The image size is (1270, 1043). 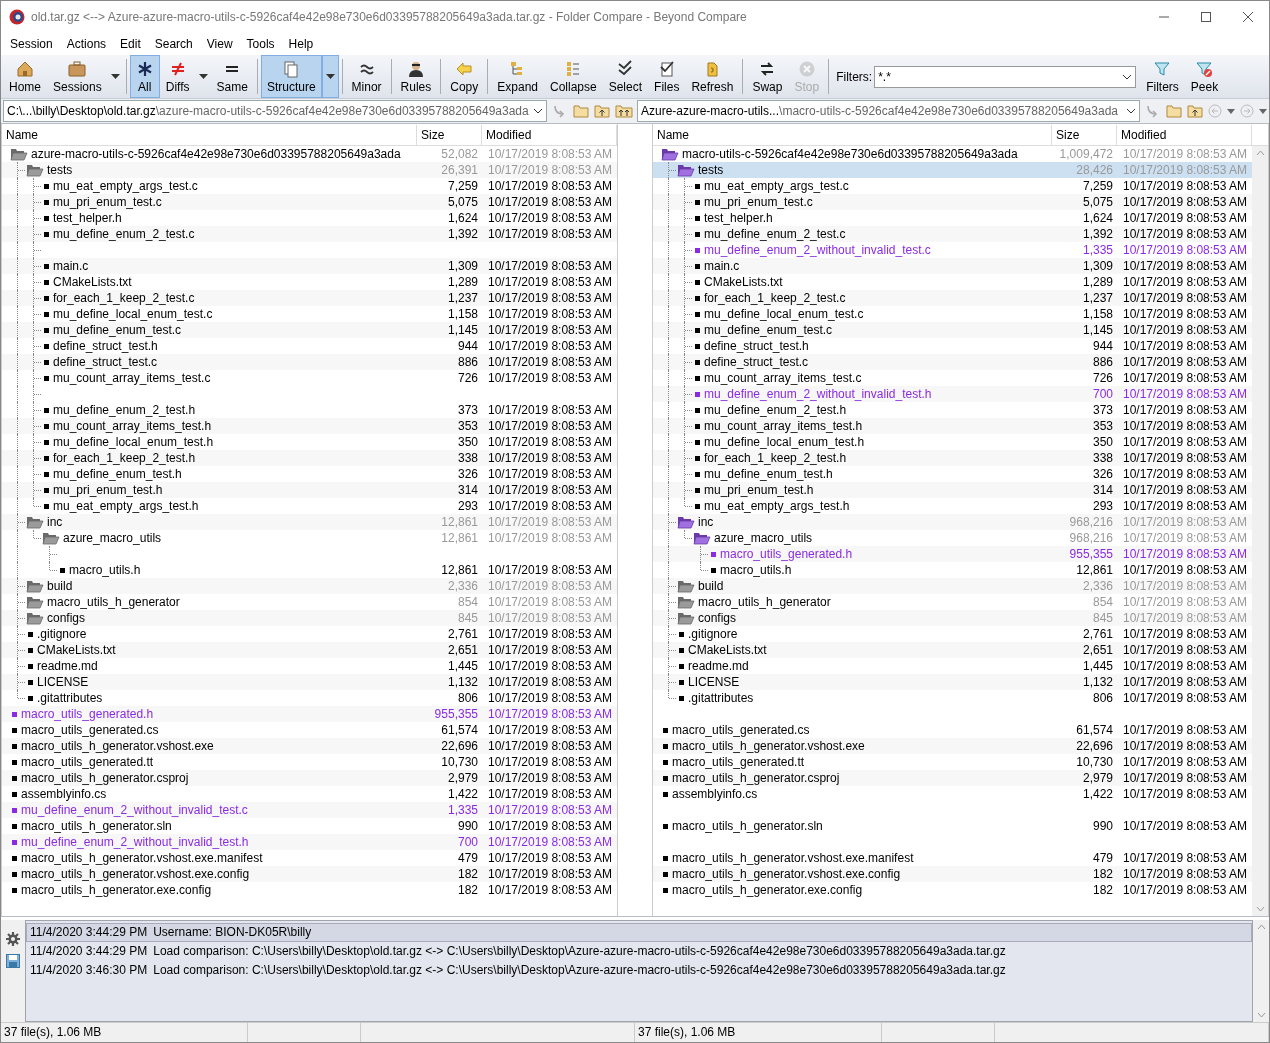 I want to click on tree-row: macro-utils-c-5926caf4e42e98e730e6d03395788205649a3ada 1,009,472 10/17/2019 8:08:53 AM, so click(x=952, y=154).